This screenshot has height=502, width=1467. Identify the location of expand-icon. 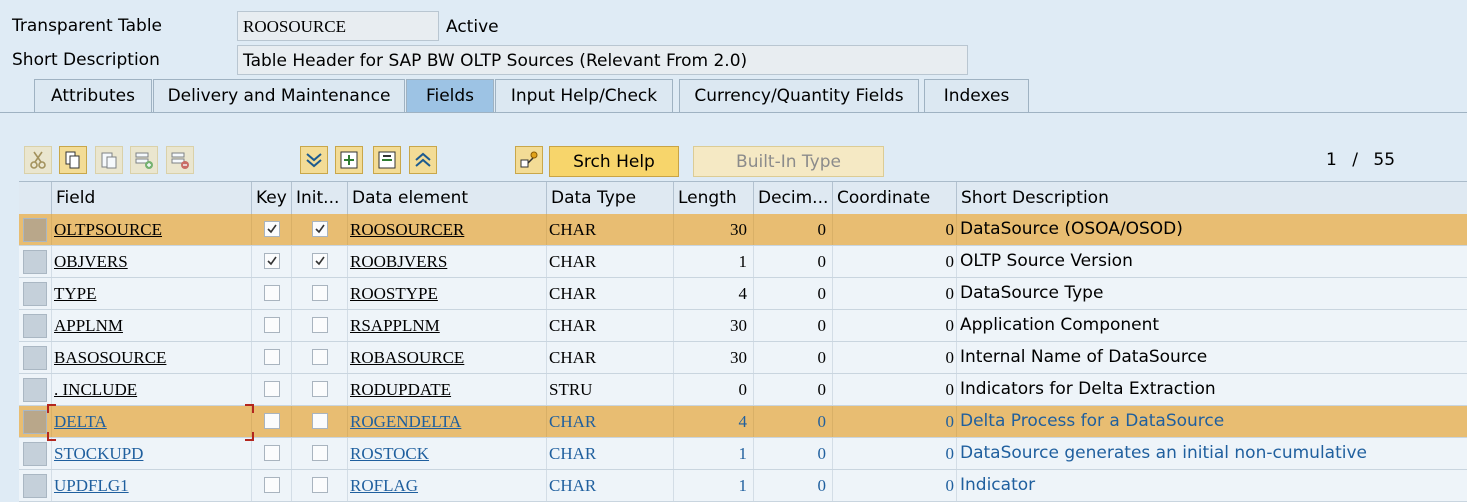
(349, 160).